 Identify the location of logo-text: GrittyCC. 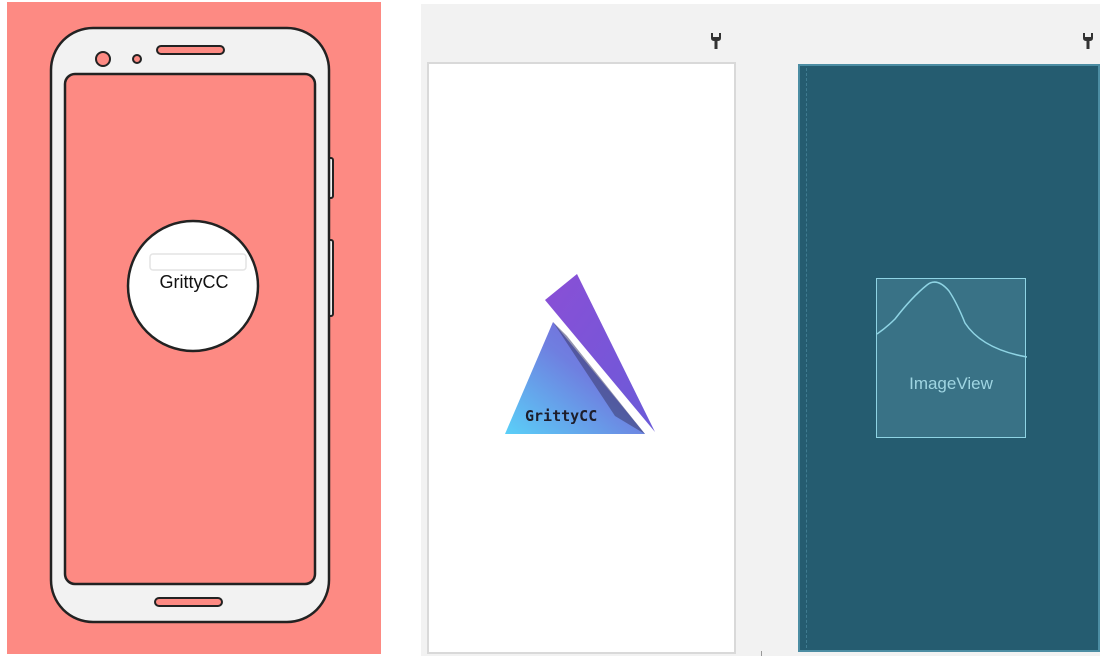
(561, 416).